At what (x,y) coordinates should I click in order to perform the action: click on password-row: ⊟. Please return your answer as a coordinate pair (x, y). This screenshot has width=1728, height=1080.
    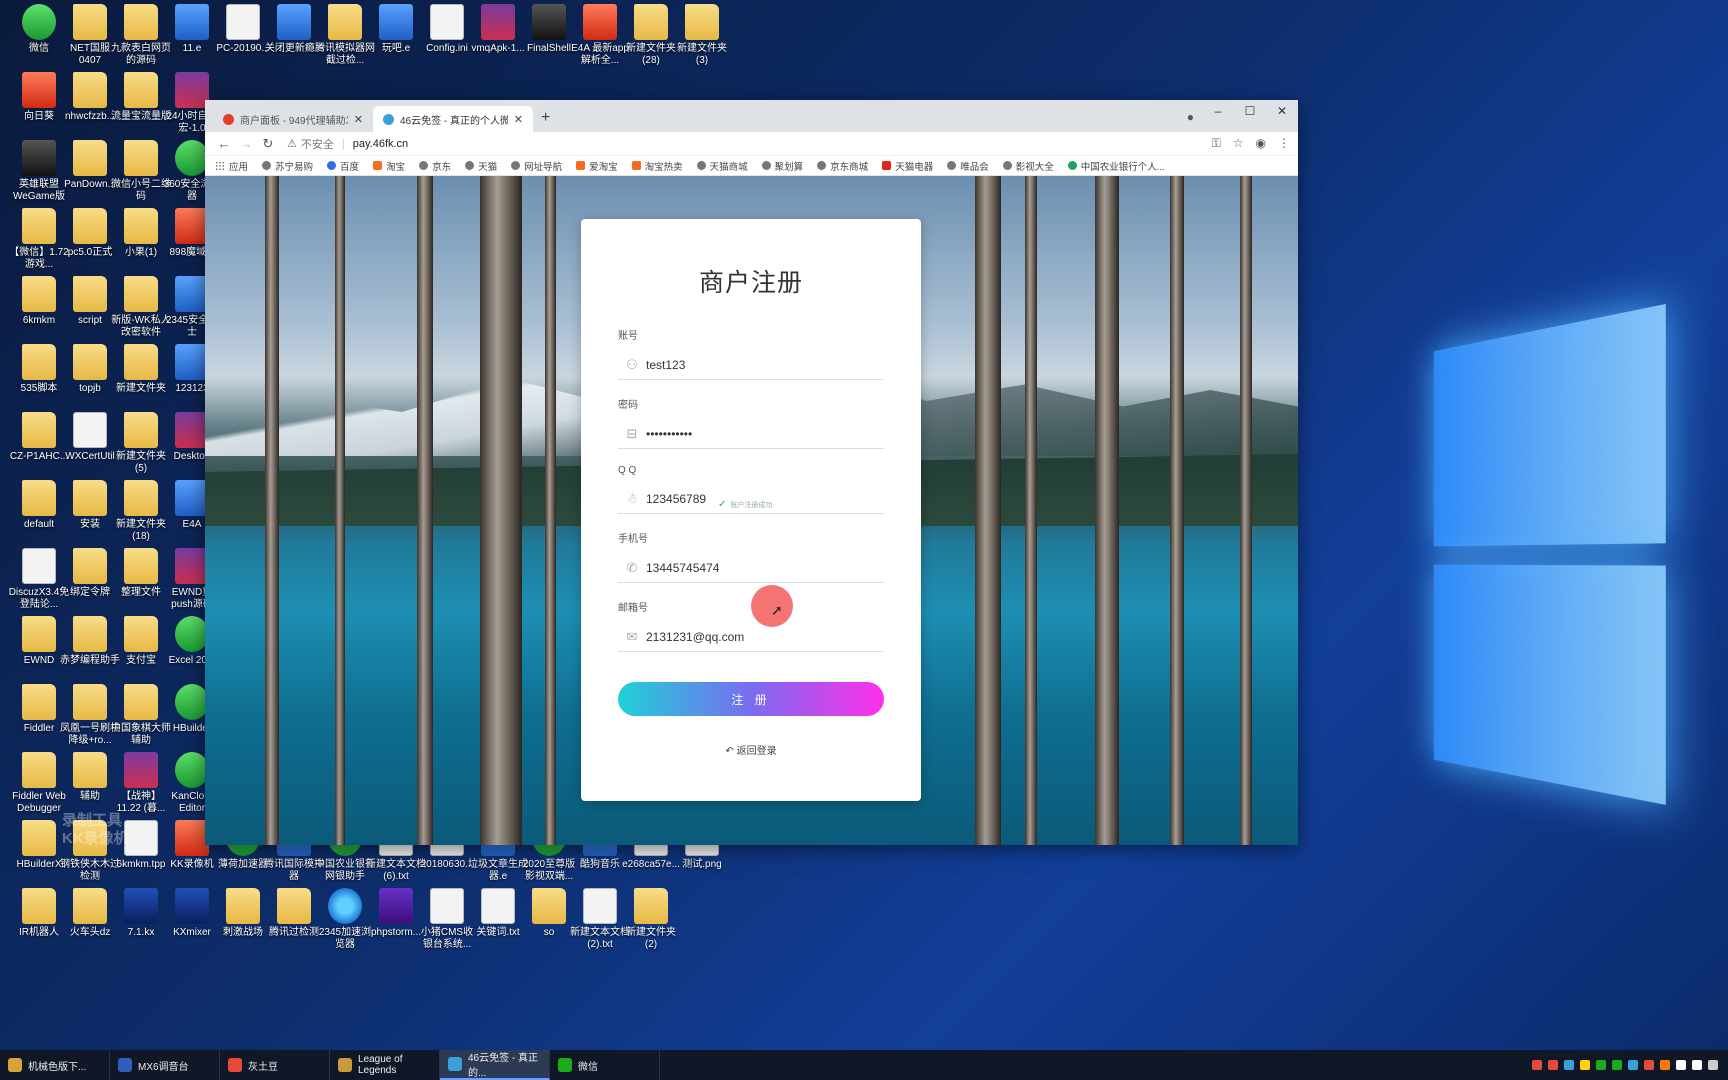
    Looking at the image, I should click on (751, 434).